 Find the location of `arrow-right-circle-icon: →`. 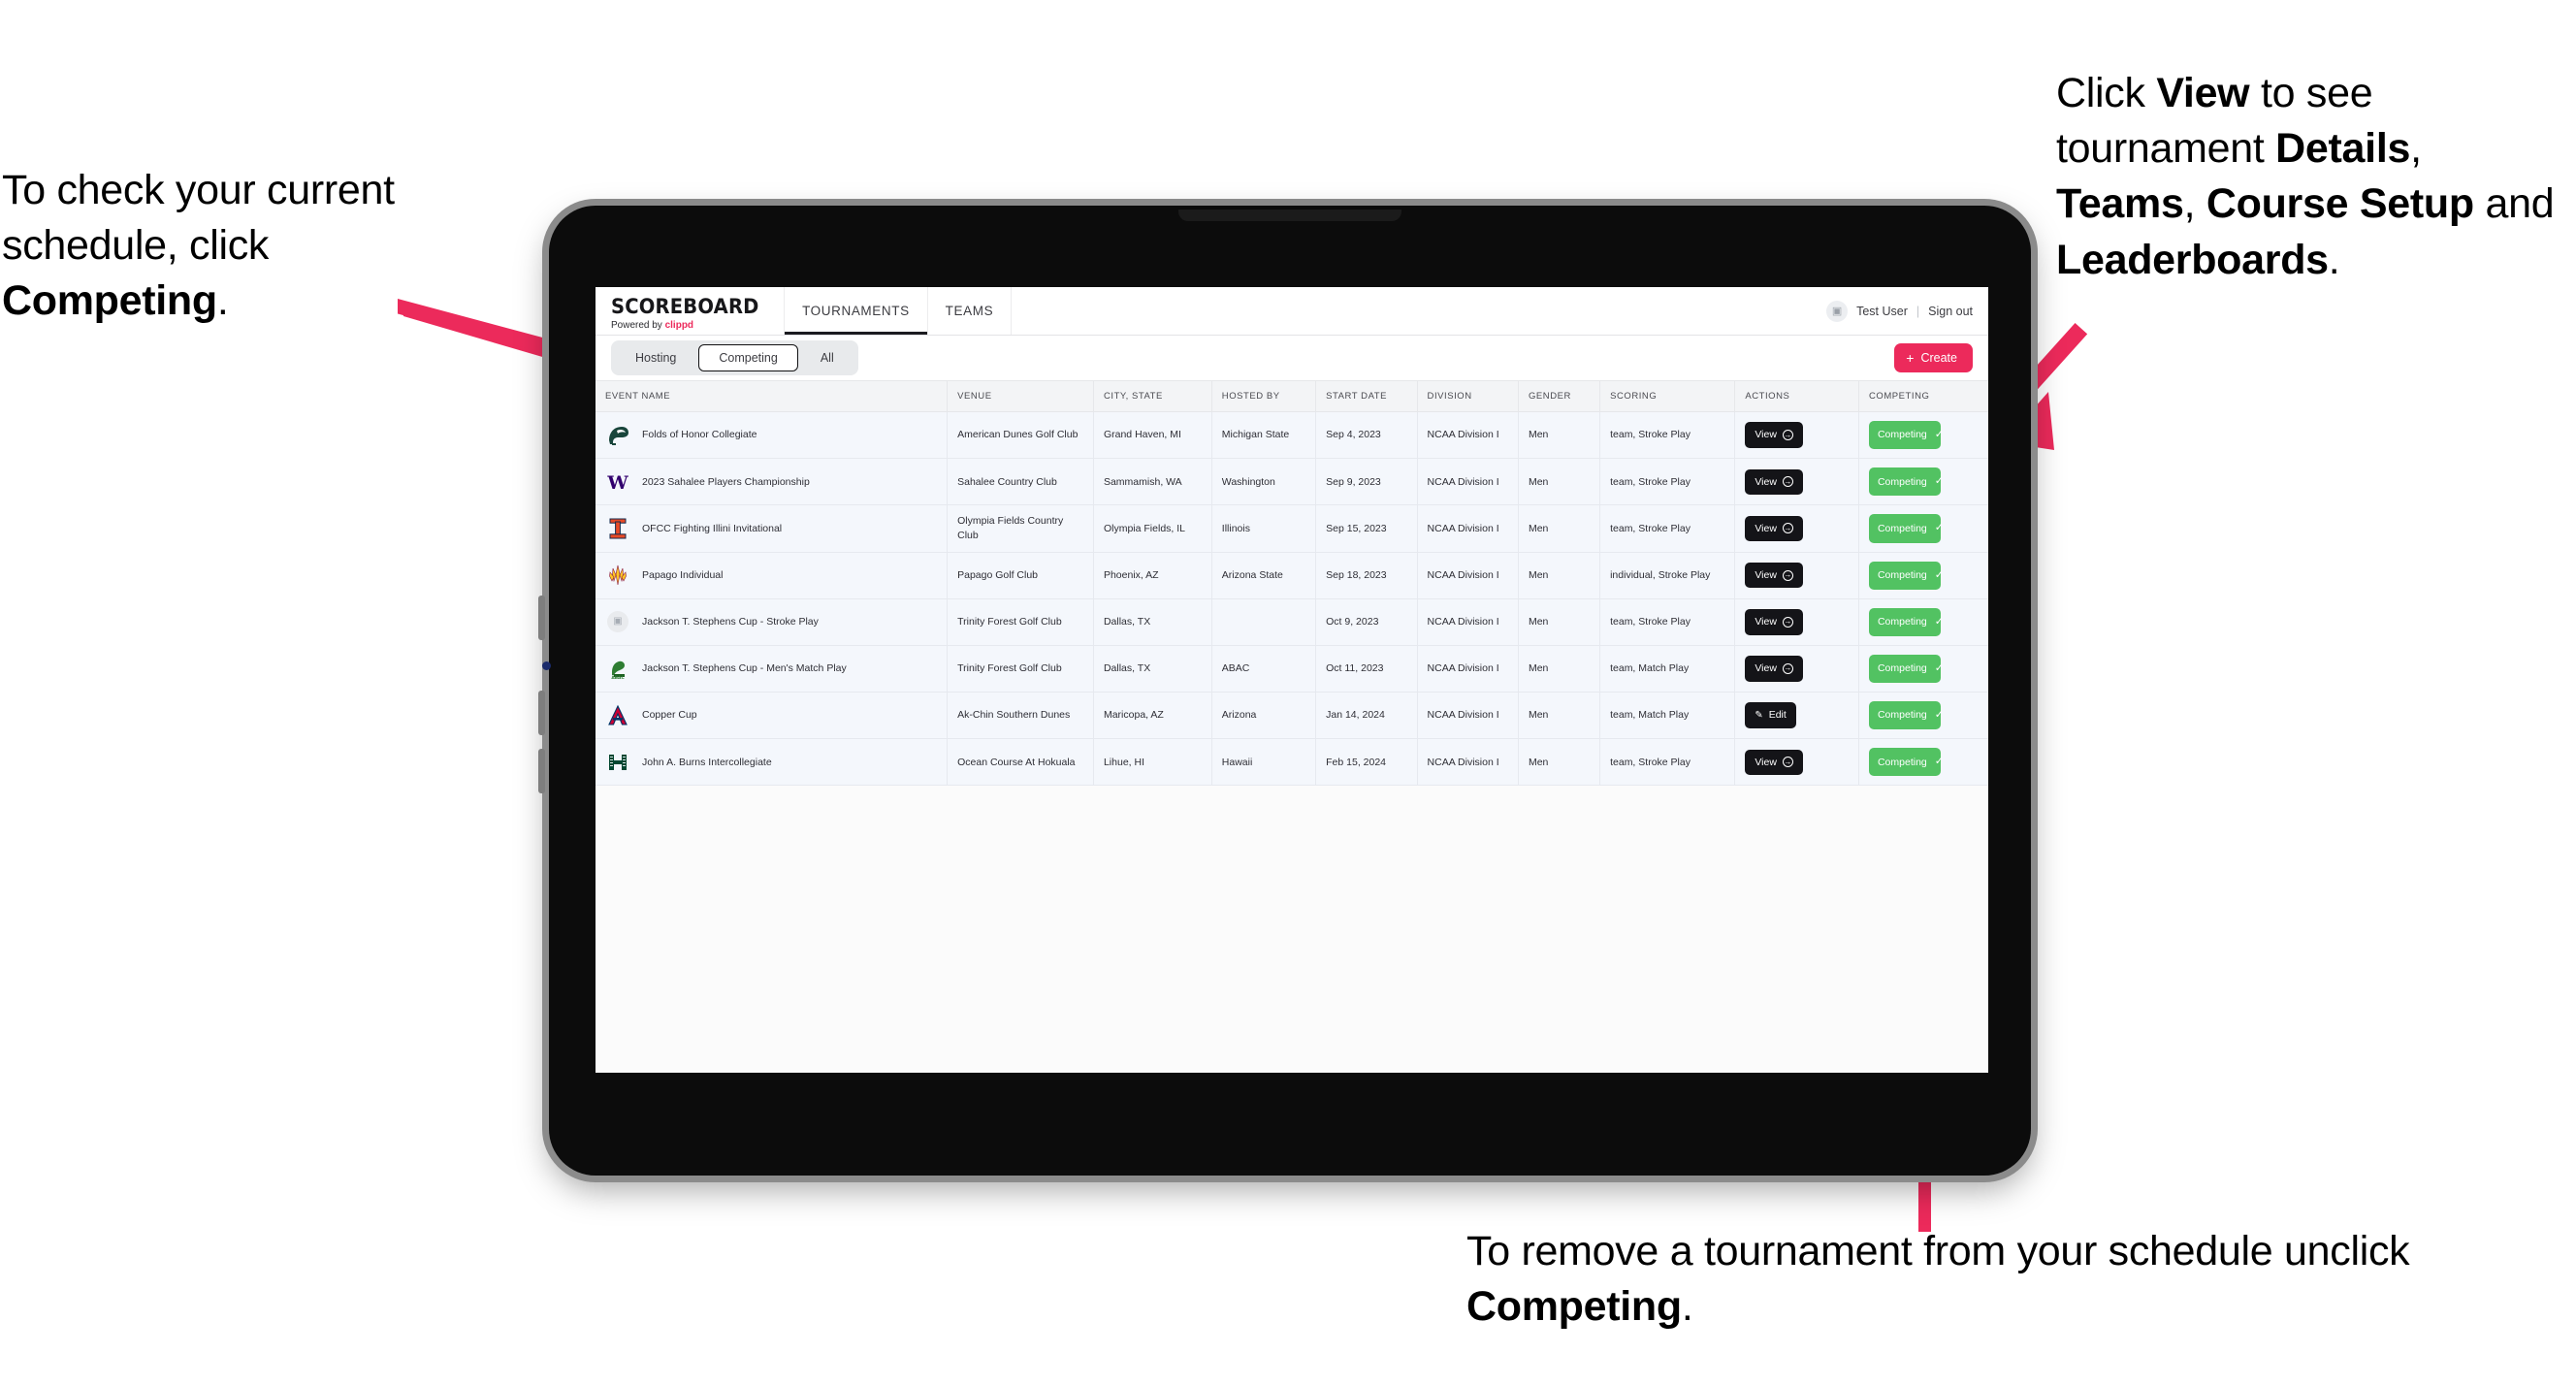

arrow-right-circle-icon: → is located at coordinates (1787, 482).